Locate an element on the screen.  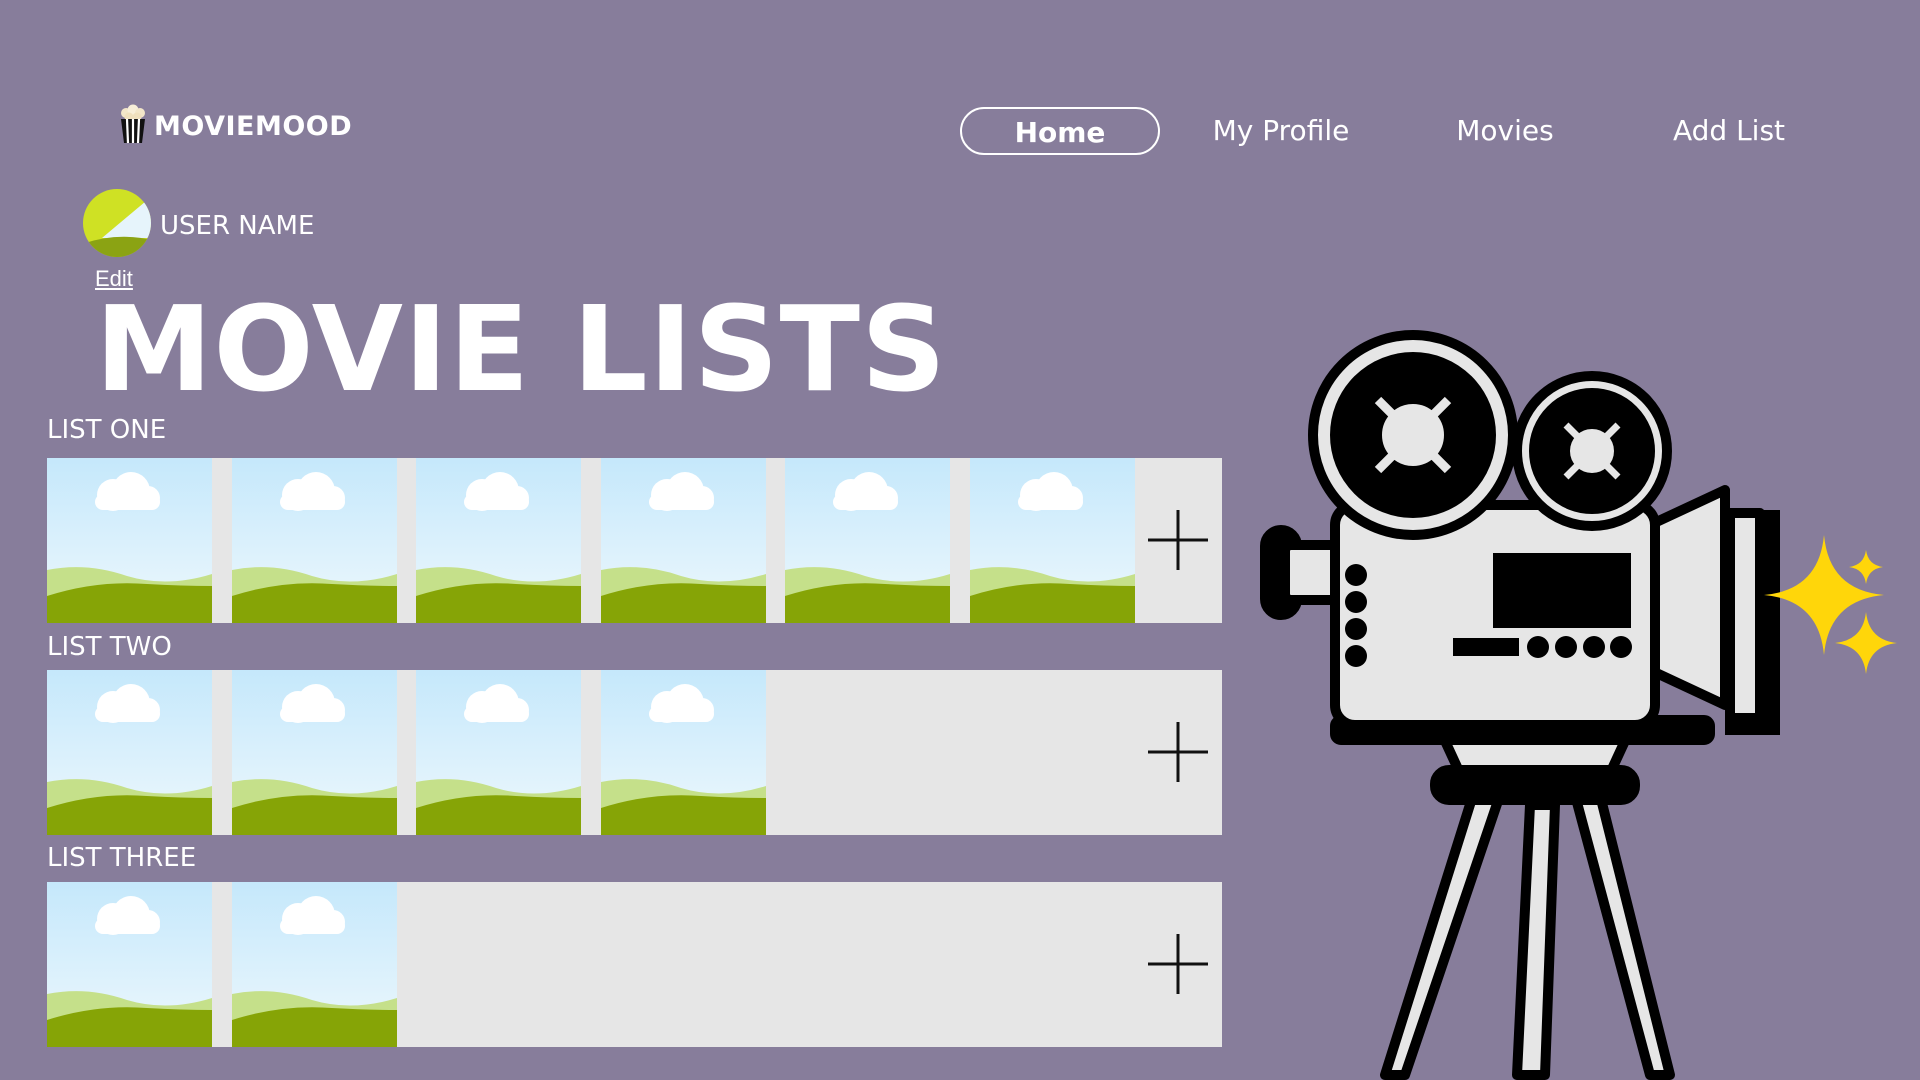
page-title: MOVIE LISTS is located at coordinates (521, 349).